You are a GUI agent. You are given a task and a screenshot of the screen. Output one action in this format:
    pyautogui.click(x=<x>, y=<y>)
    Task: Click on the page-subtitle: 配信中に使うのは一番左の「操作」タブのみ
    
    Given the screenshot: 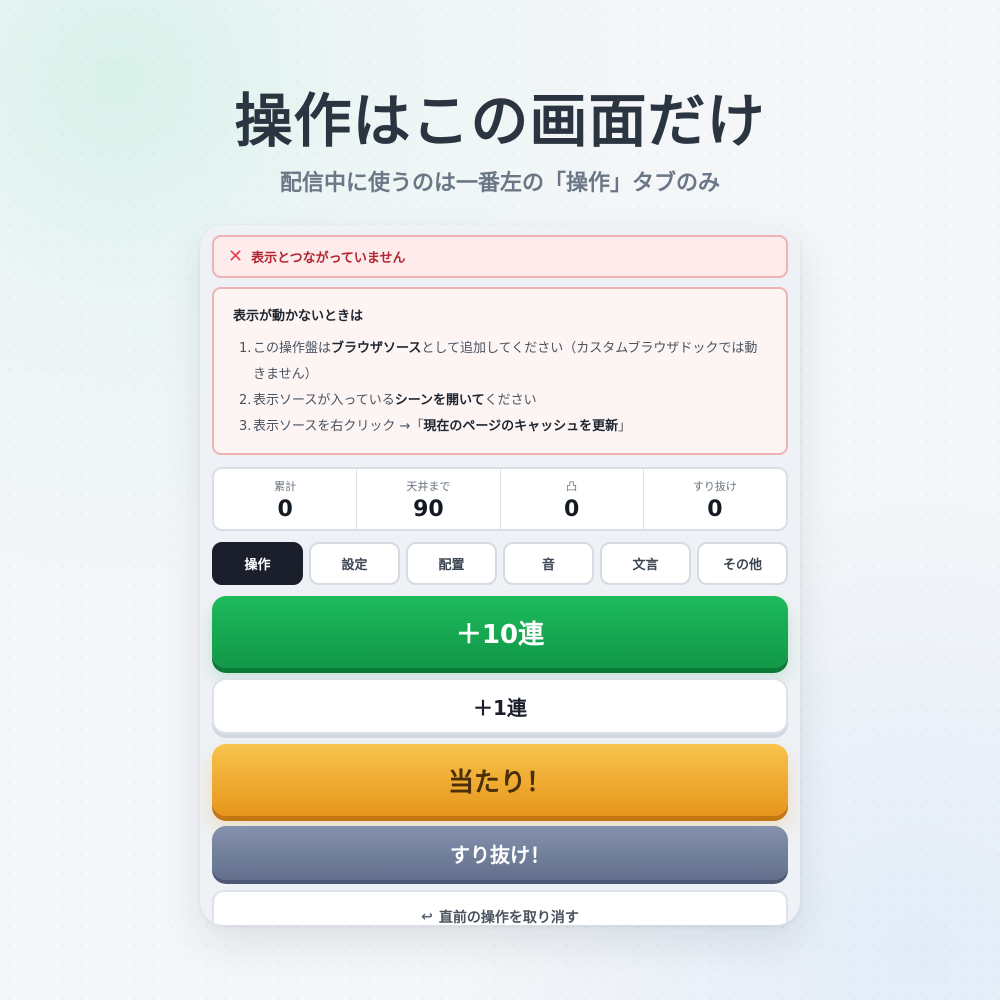 What is the action you would take?
    pyautogui.click(x=499, y=183)
    